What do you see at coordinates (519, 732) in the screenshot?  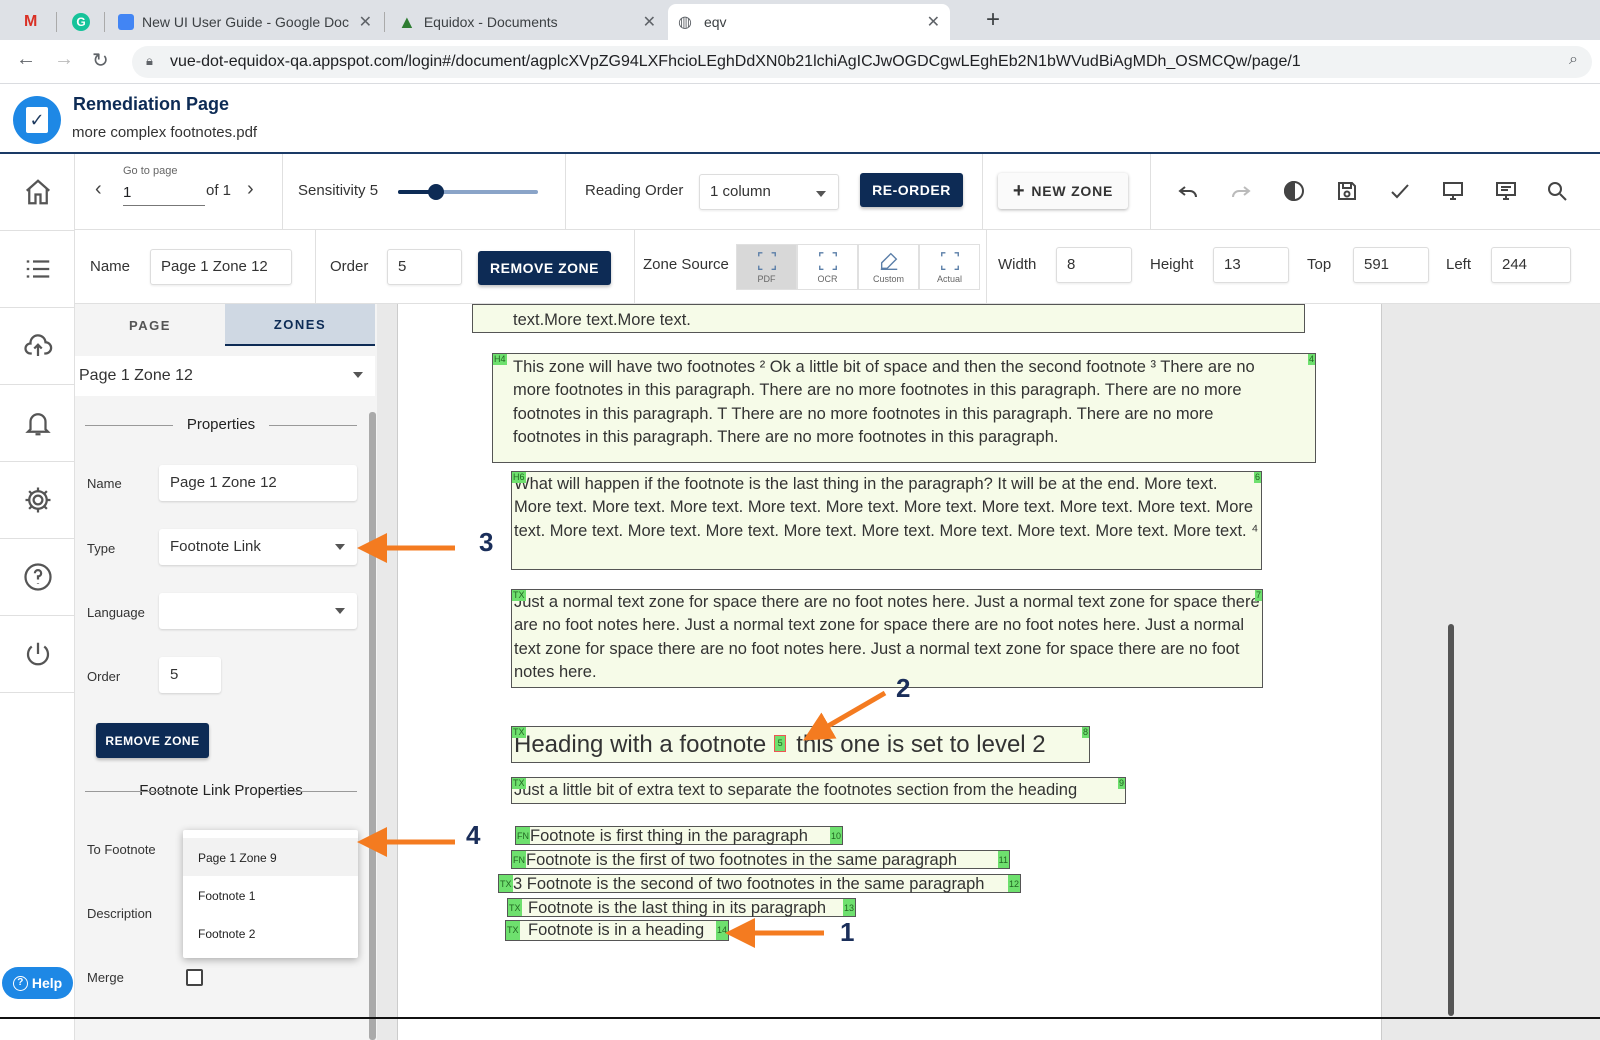 I see `zone-type-tag: TX` at bounding box center [519, 732].